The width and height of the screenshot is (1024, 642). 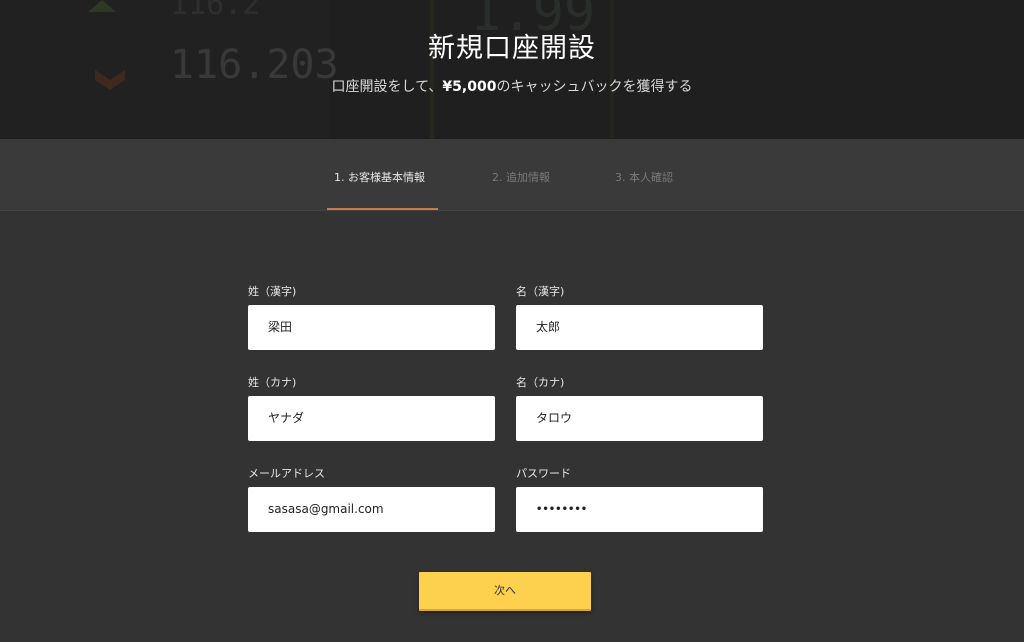 What do you see at coordinates (469, 87) in the screenshot?
I see `cashback-amount: ¥5,000` at bounding box center [469, 87].